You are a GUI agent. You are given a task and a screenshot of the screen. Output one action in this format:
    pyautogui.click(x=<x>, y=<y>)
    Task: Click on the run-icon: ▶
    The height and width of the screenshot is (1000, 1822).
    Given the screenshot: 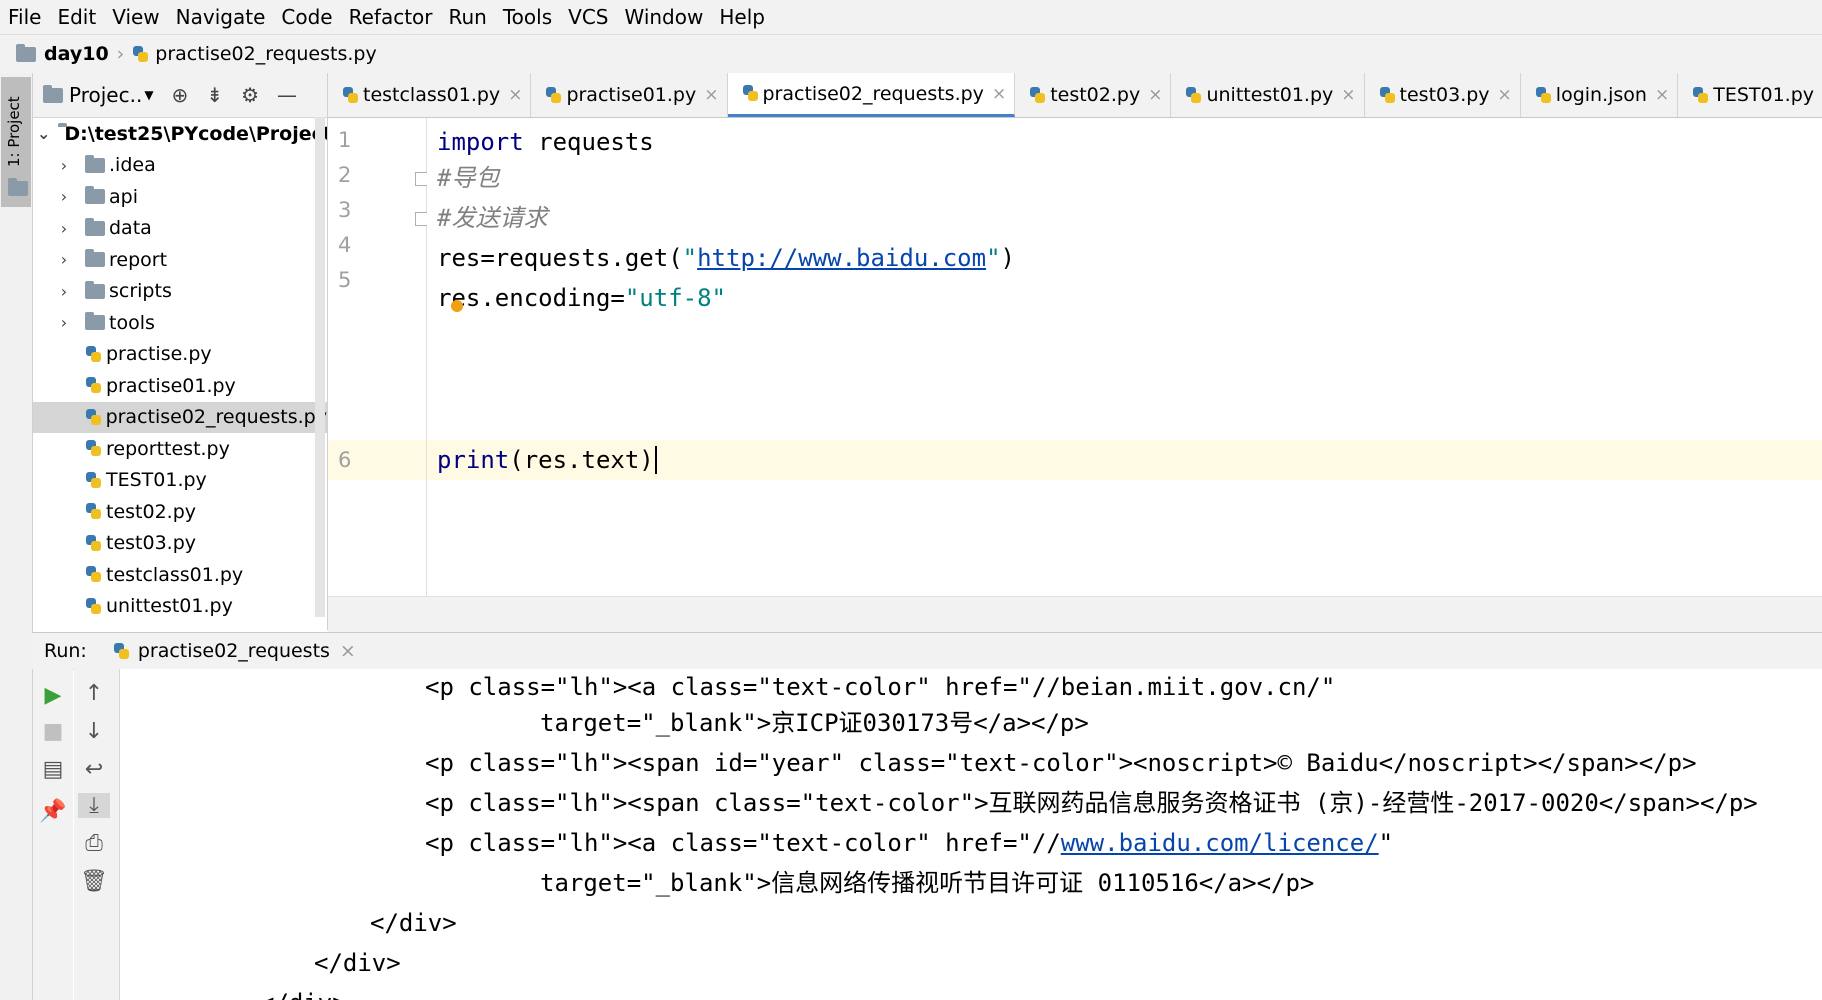 What is the action you would take?
    pyautogui.click(x=53, y=695)
    